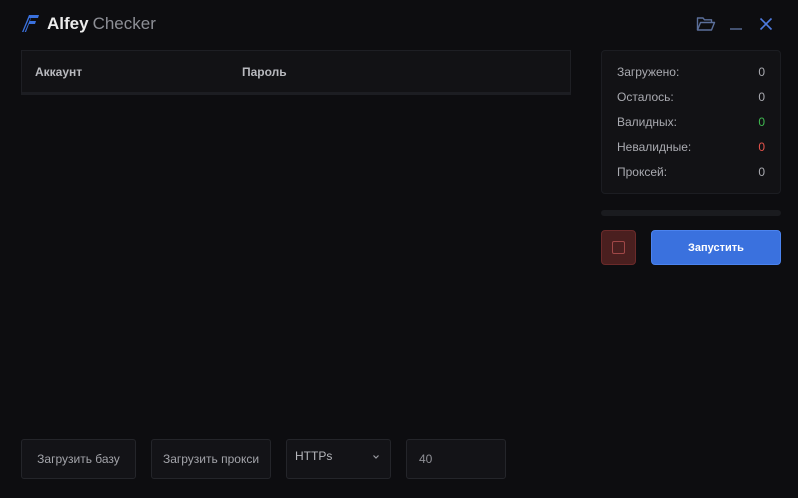 The width and height of the screenshot is (798, 498). Describe the element at coordinates (58, 72) in the screenshot. I see `column-header-account: Аккаунт` at that location.